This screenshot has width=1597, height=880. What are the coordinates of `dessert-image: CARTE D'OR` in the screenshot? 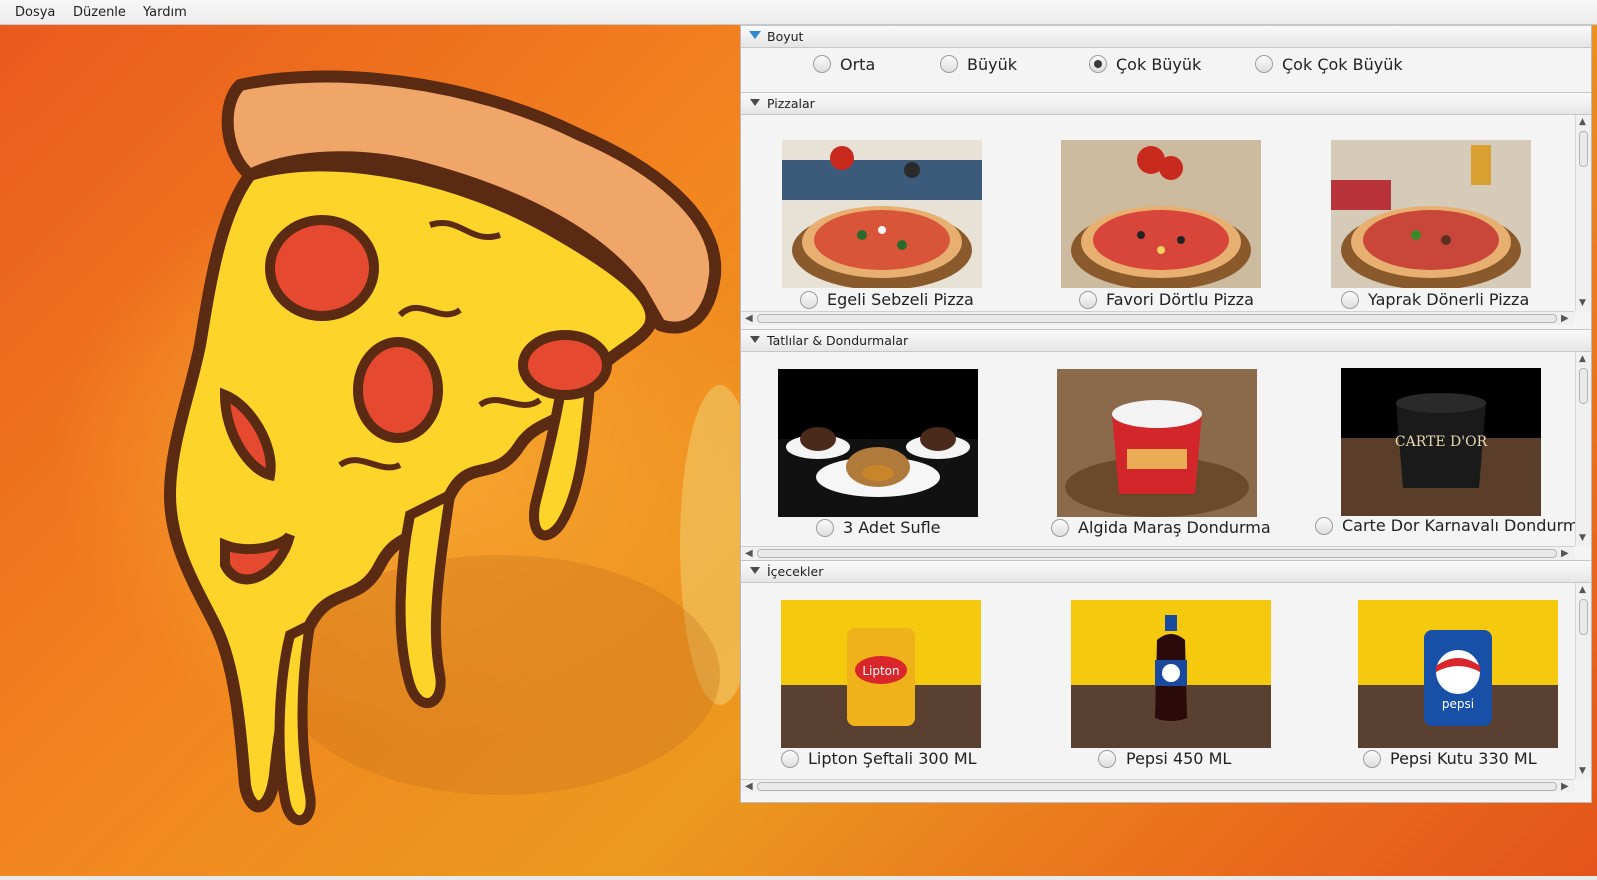 It's located at (1441, 442).